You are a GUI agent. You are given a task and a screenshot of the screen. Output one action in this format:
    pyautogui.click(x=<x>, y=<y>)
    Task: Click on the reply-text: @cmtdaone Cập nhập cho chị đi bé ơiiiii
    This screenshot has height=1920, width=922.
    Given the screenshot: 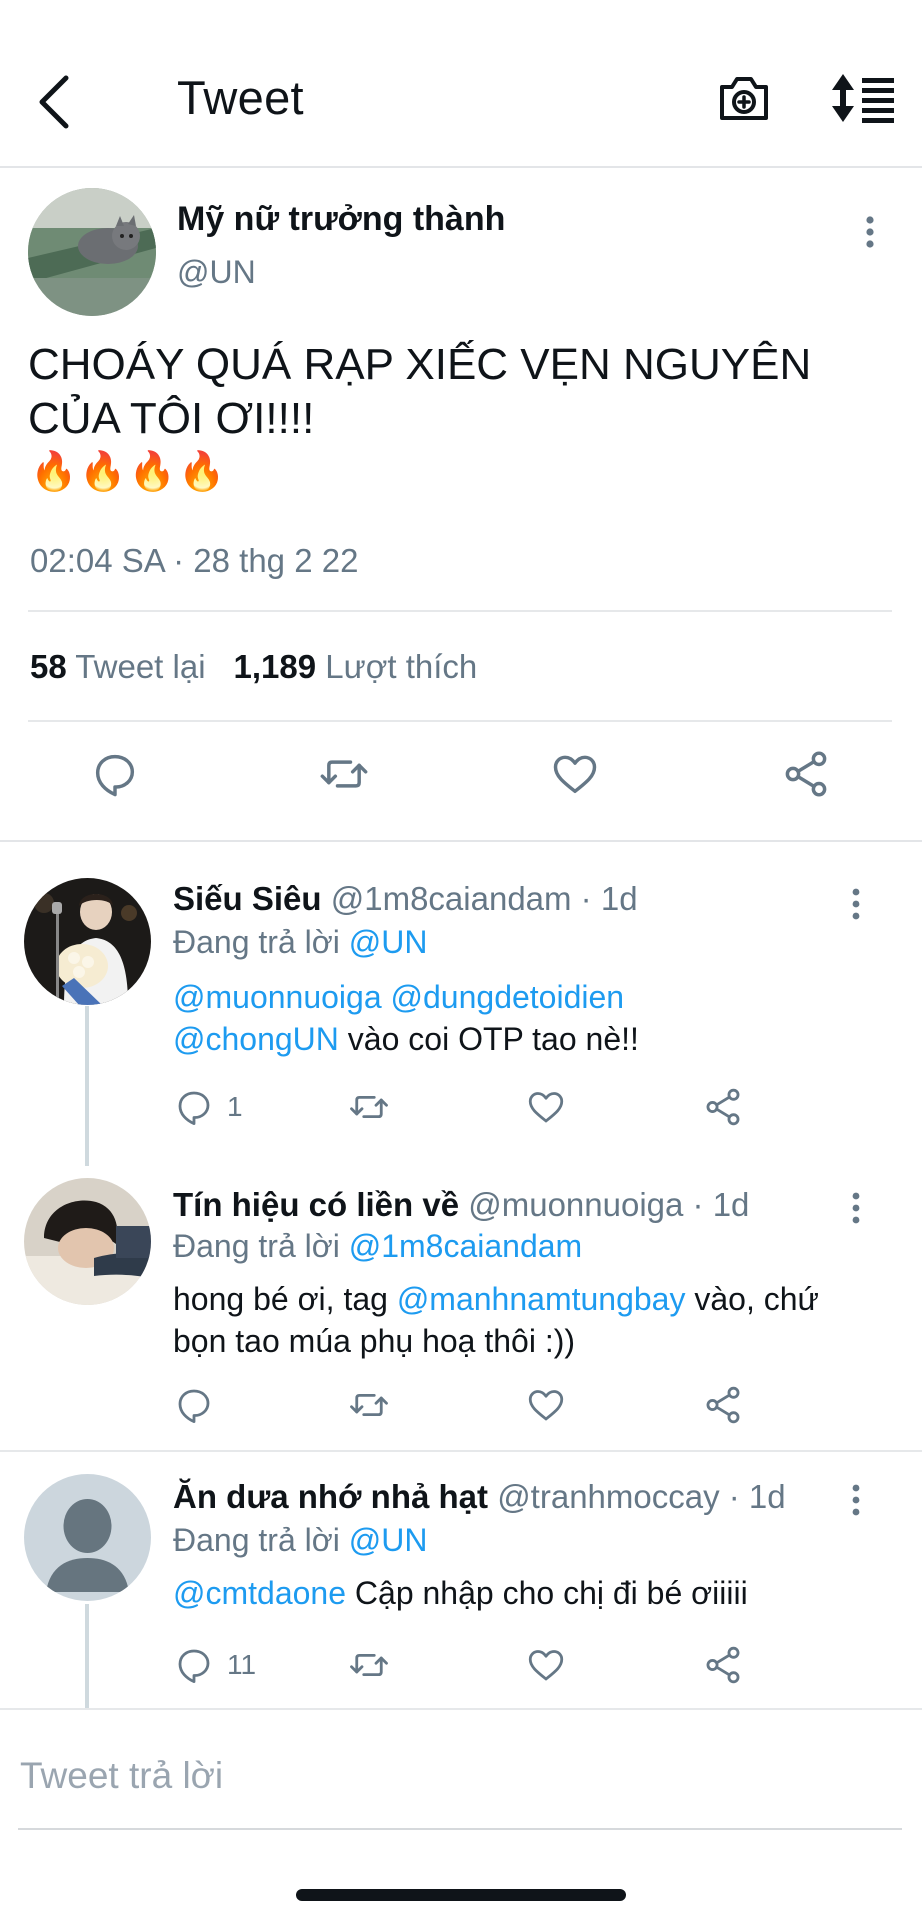 What is the action you would take?
    pyautogui.click(x=523, y=1593)
    